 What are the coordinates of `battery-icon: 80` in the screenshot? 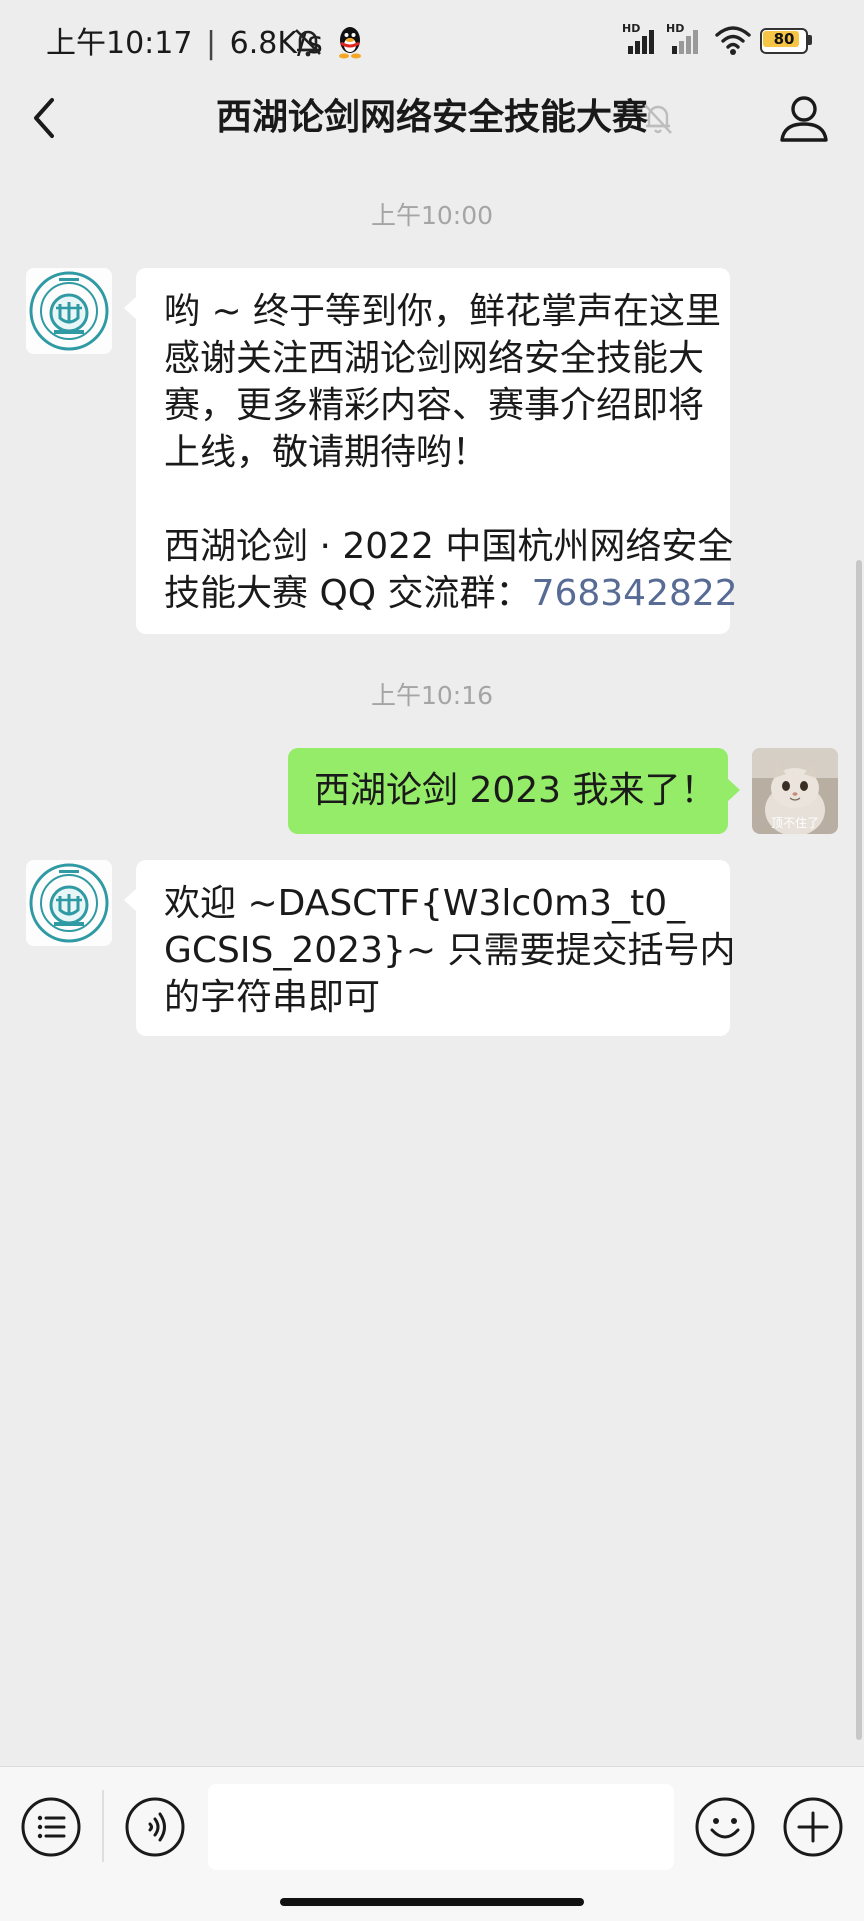 It's located at (786, 41).